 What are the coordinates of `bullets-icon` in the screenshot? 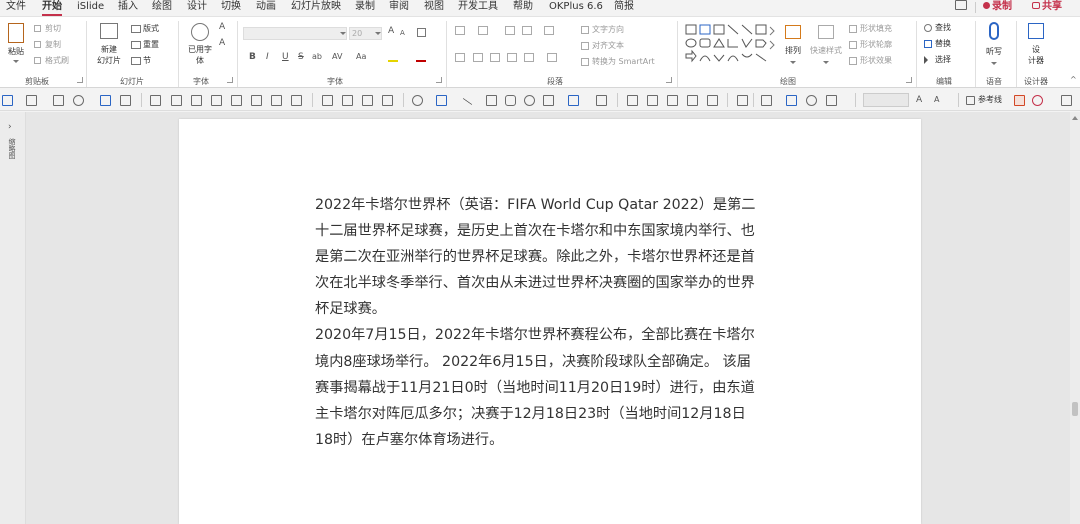 It's located at (460, 30).